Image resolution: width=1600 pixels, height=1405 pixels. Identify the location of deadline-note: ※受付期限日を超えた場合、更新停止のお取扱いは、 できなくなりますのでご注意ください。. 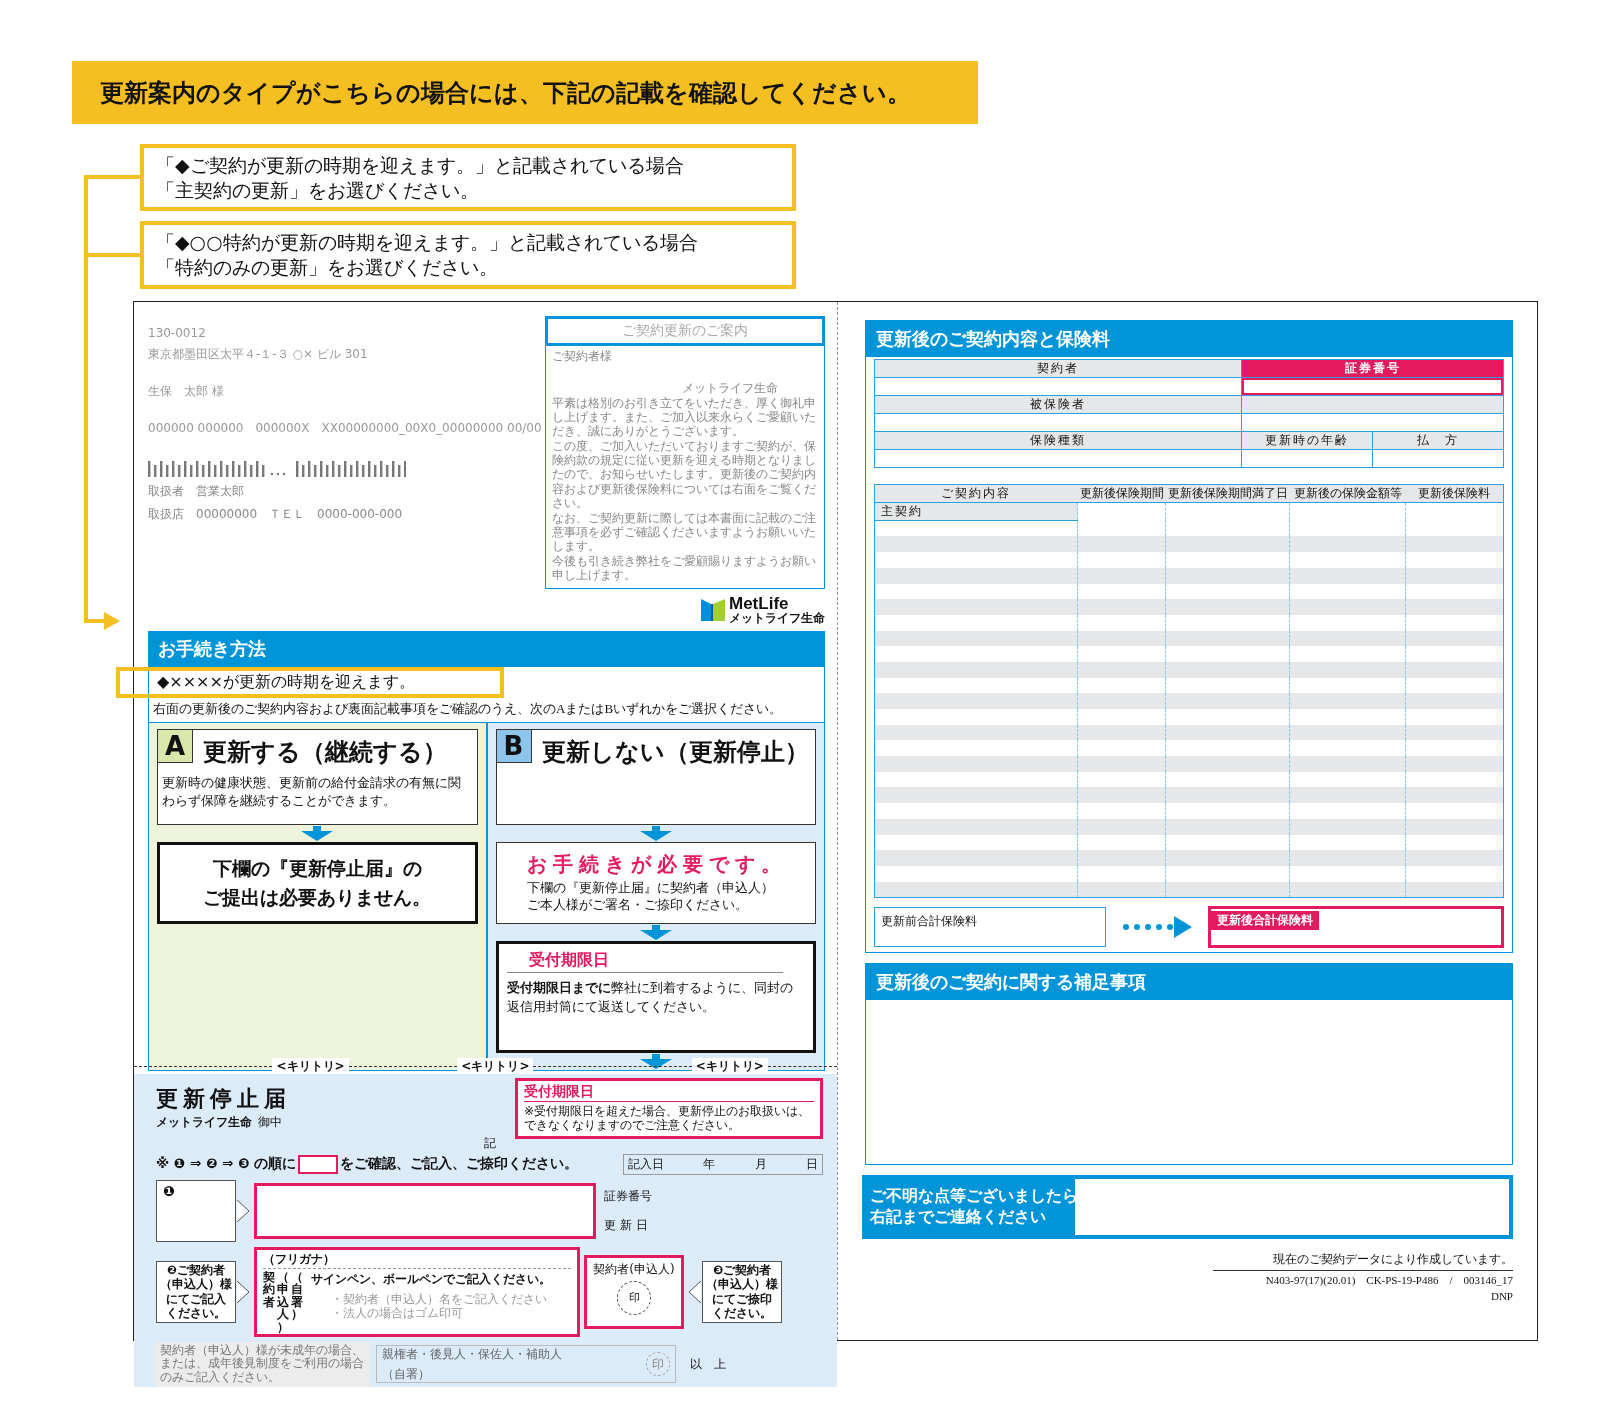
(668, 1117).